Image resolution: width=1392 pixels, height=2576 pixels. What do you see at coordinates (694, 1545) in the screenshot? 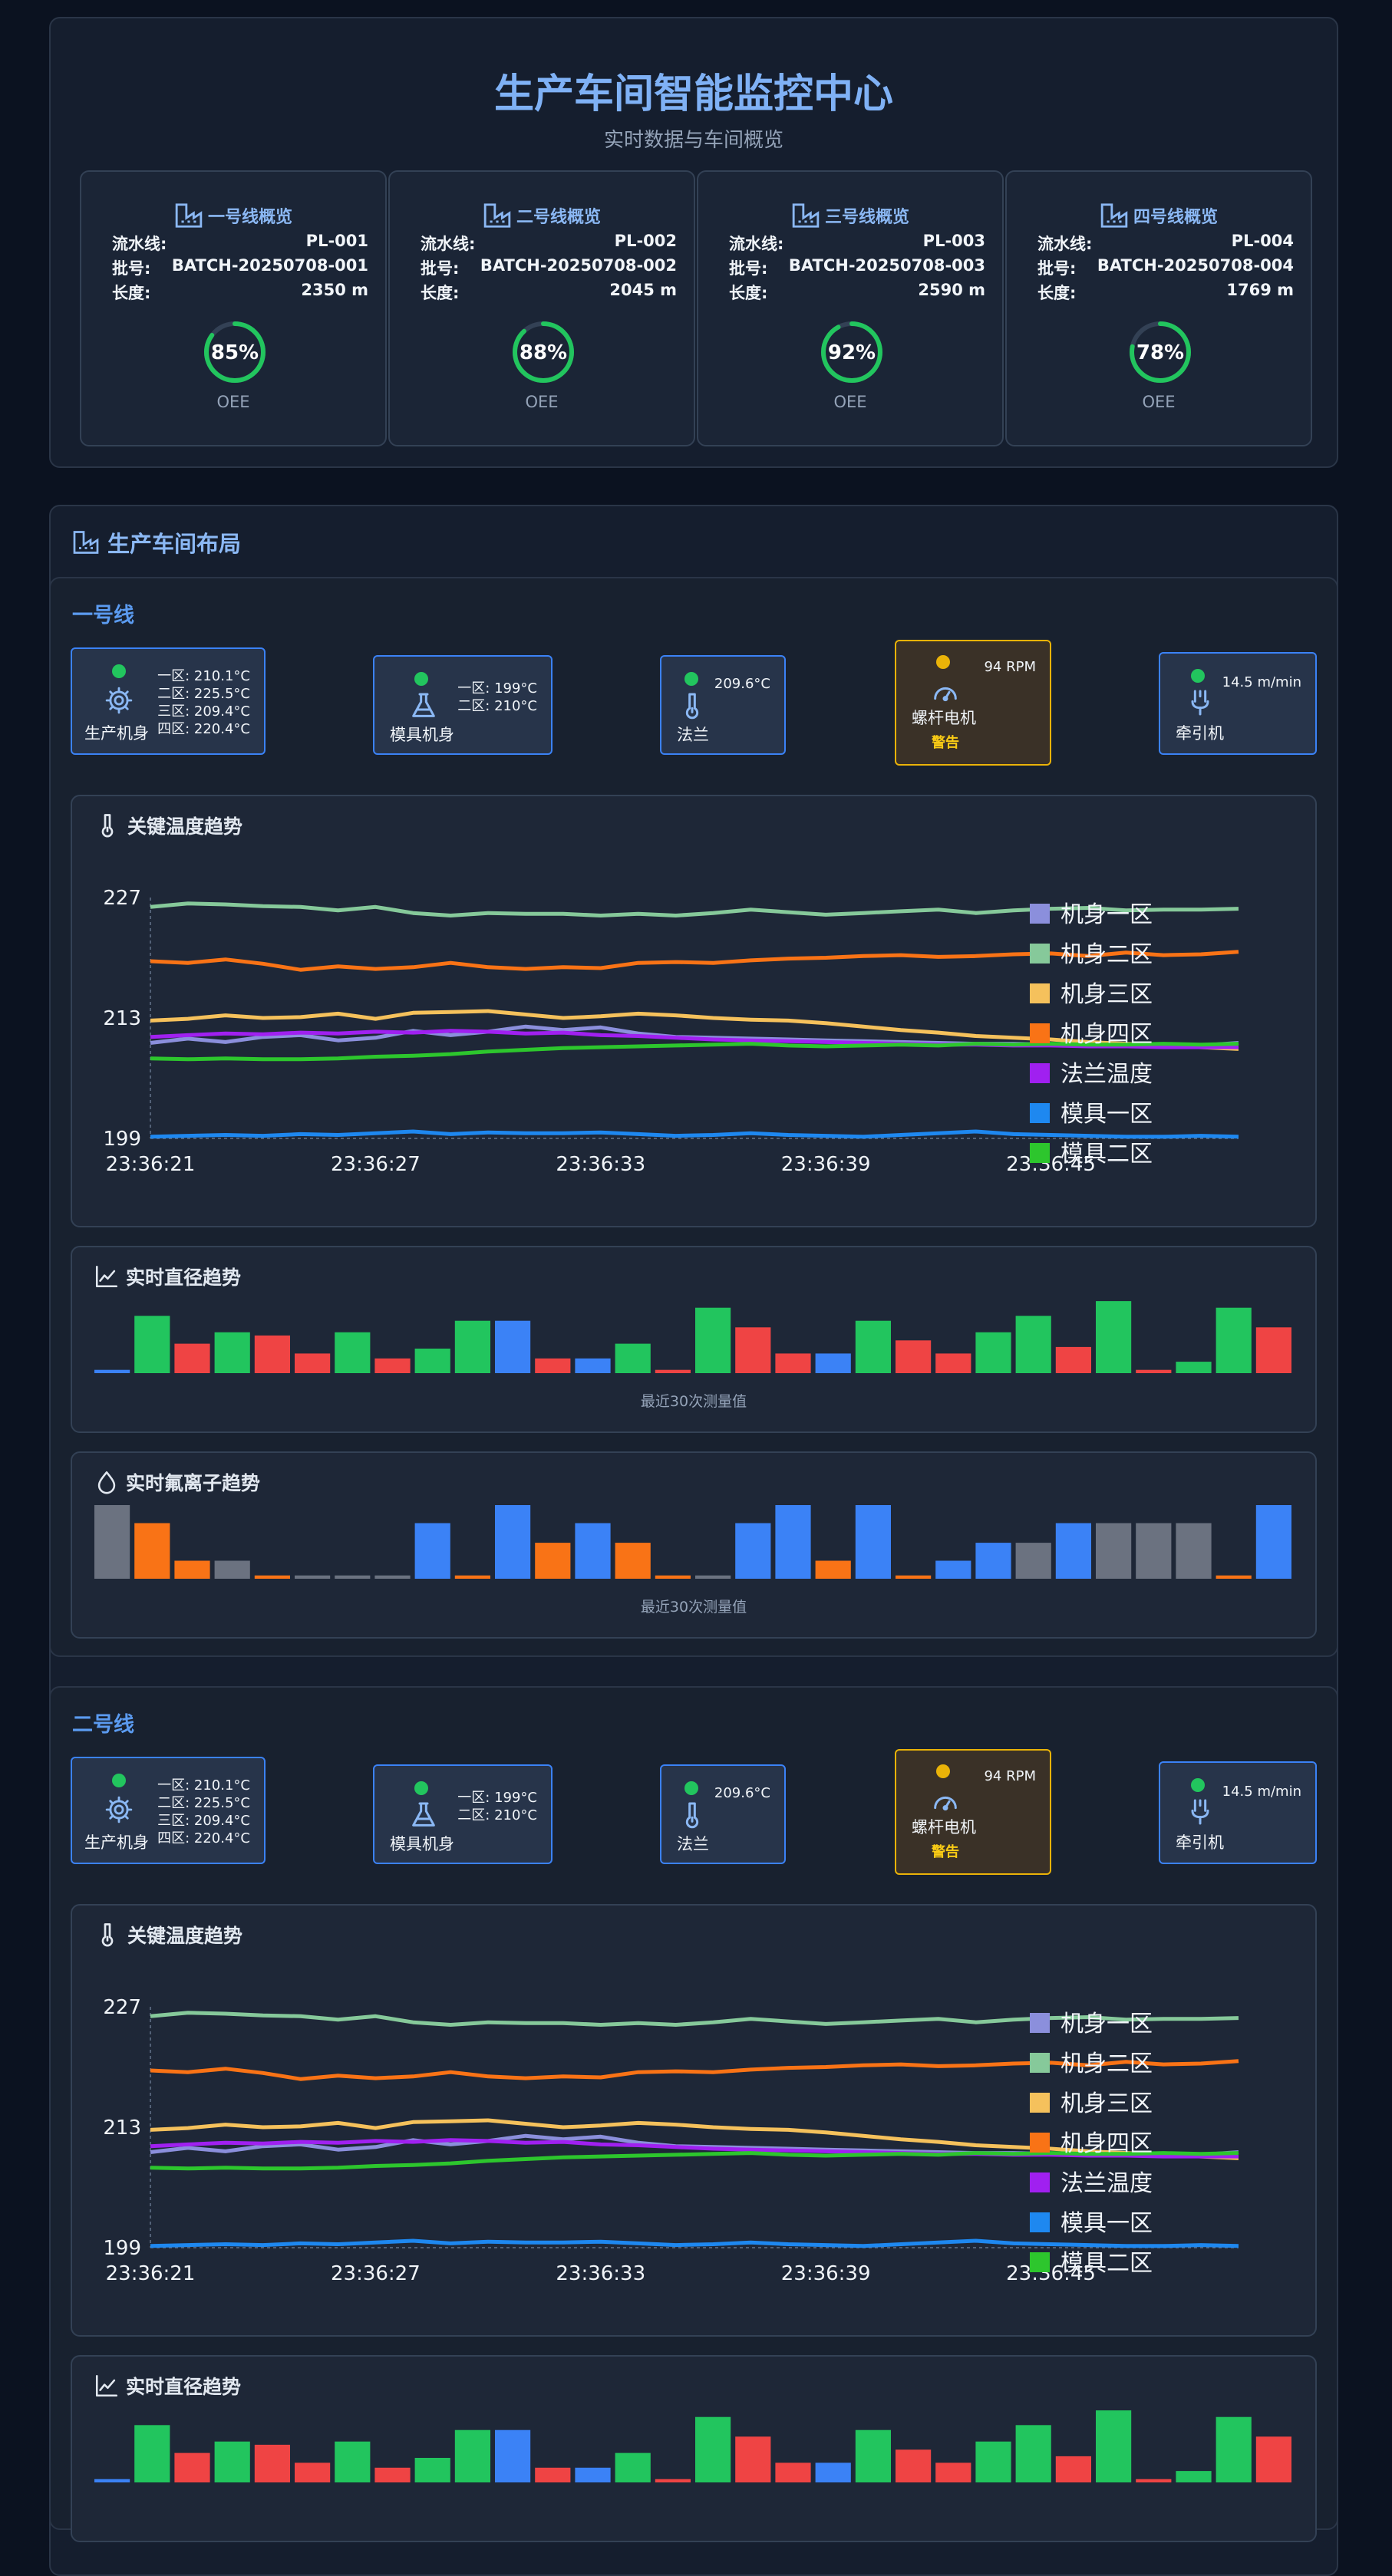
I see `fluoride-trend-card: 实时氟离子趋势 最近30次测量值` at bounding box center [694, 1545].